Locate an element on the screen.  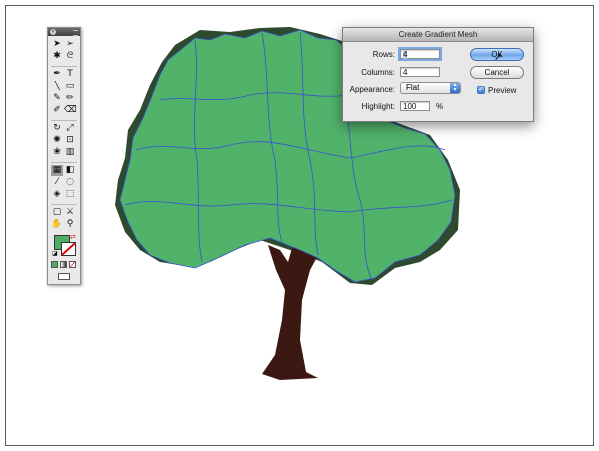
columns-label: Columns: is located at coordinates (378, 72).